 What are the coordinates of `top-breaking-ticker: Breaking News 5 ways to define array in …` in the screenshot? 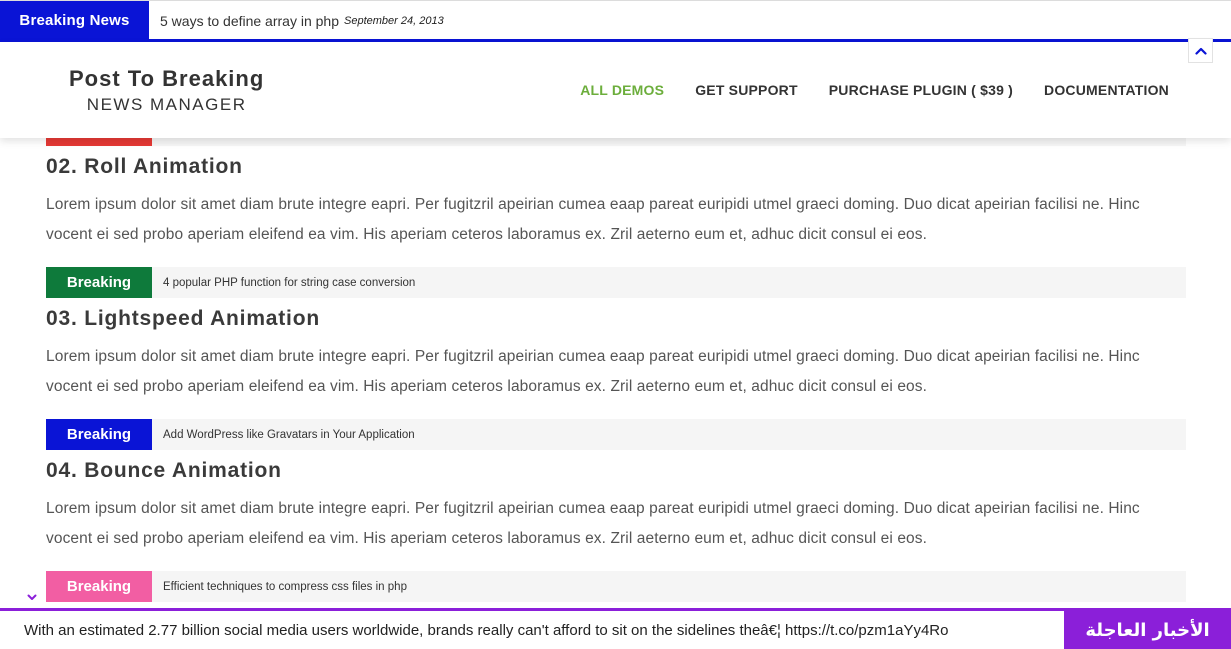 It's located at (615, 21).